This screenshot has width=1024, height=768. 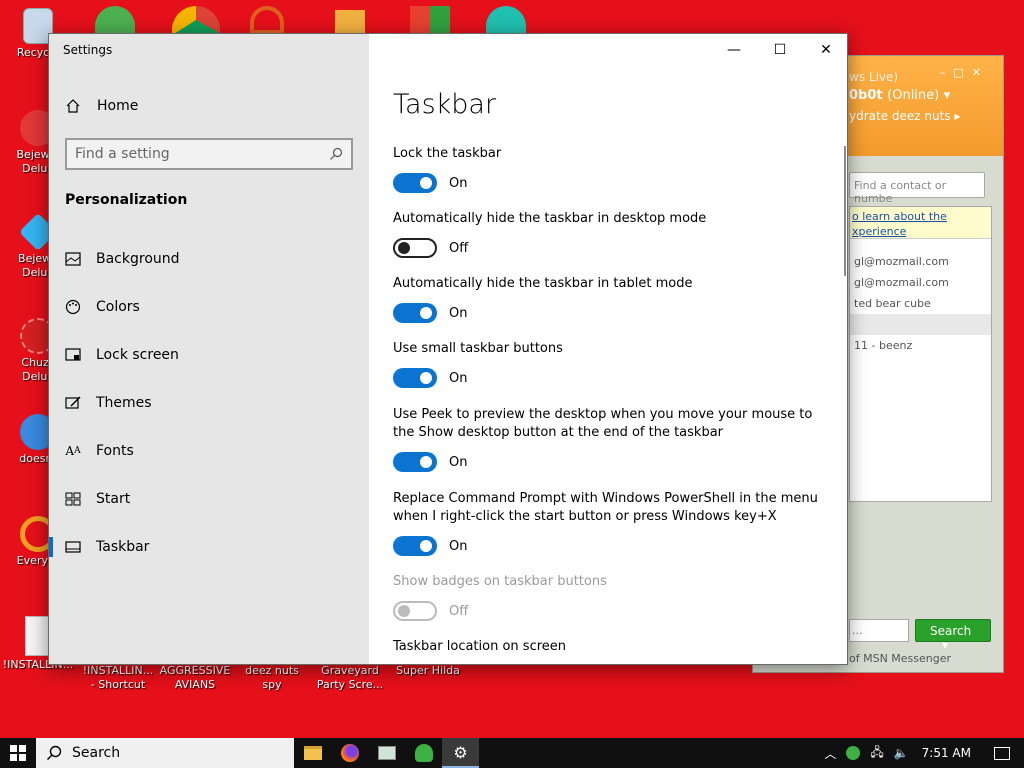 What do you see at coordinates (845, 211) in the screenshot?
I see `scrollbar` at bounding box center [845, 211].